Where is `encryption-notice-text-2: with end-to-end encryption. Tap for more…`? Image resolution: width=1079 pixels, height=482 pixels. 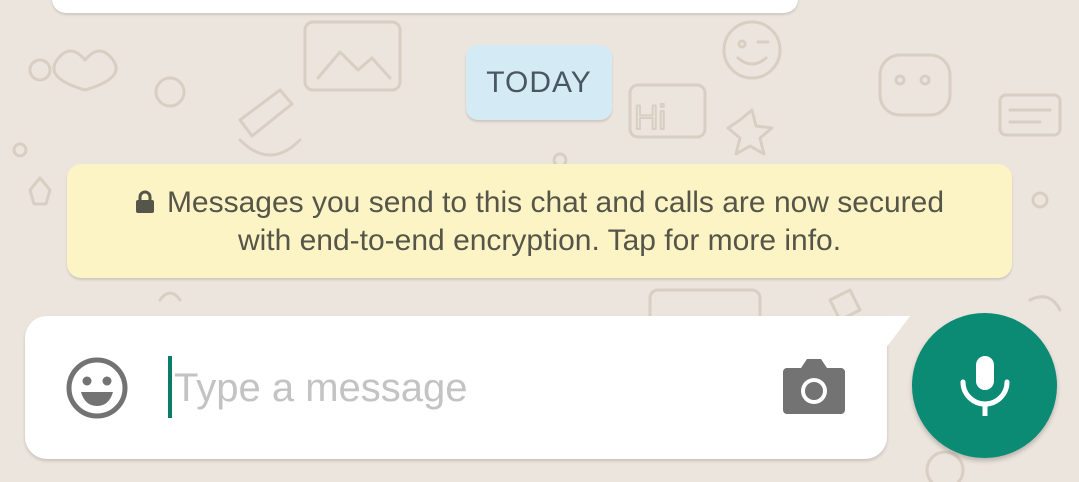 encryption-notice-text-2: with end-to-end encryption. Tap for more… is located at coordinates (539, 240).